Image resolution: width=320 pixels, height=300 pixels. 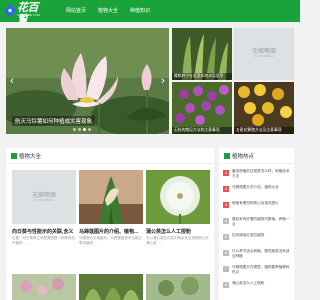 I want to click on plant-card-5-thumbnail, so click(x=111, y=287).